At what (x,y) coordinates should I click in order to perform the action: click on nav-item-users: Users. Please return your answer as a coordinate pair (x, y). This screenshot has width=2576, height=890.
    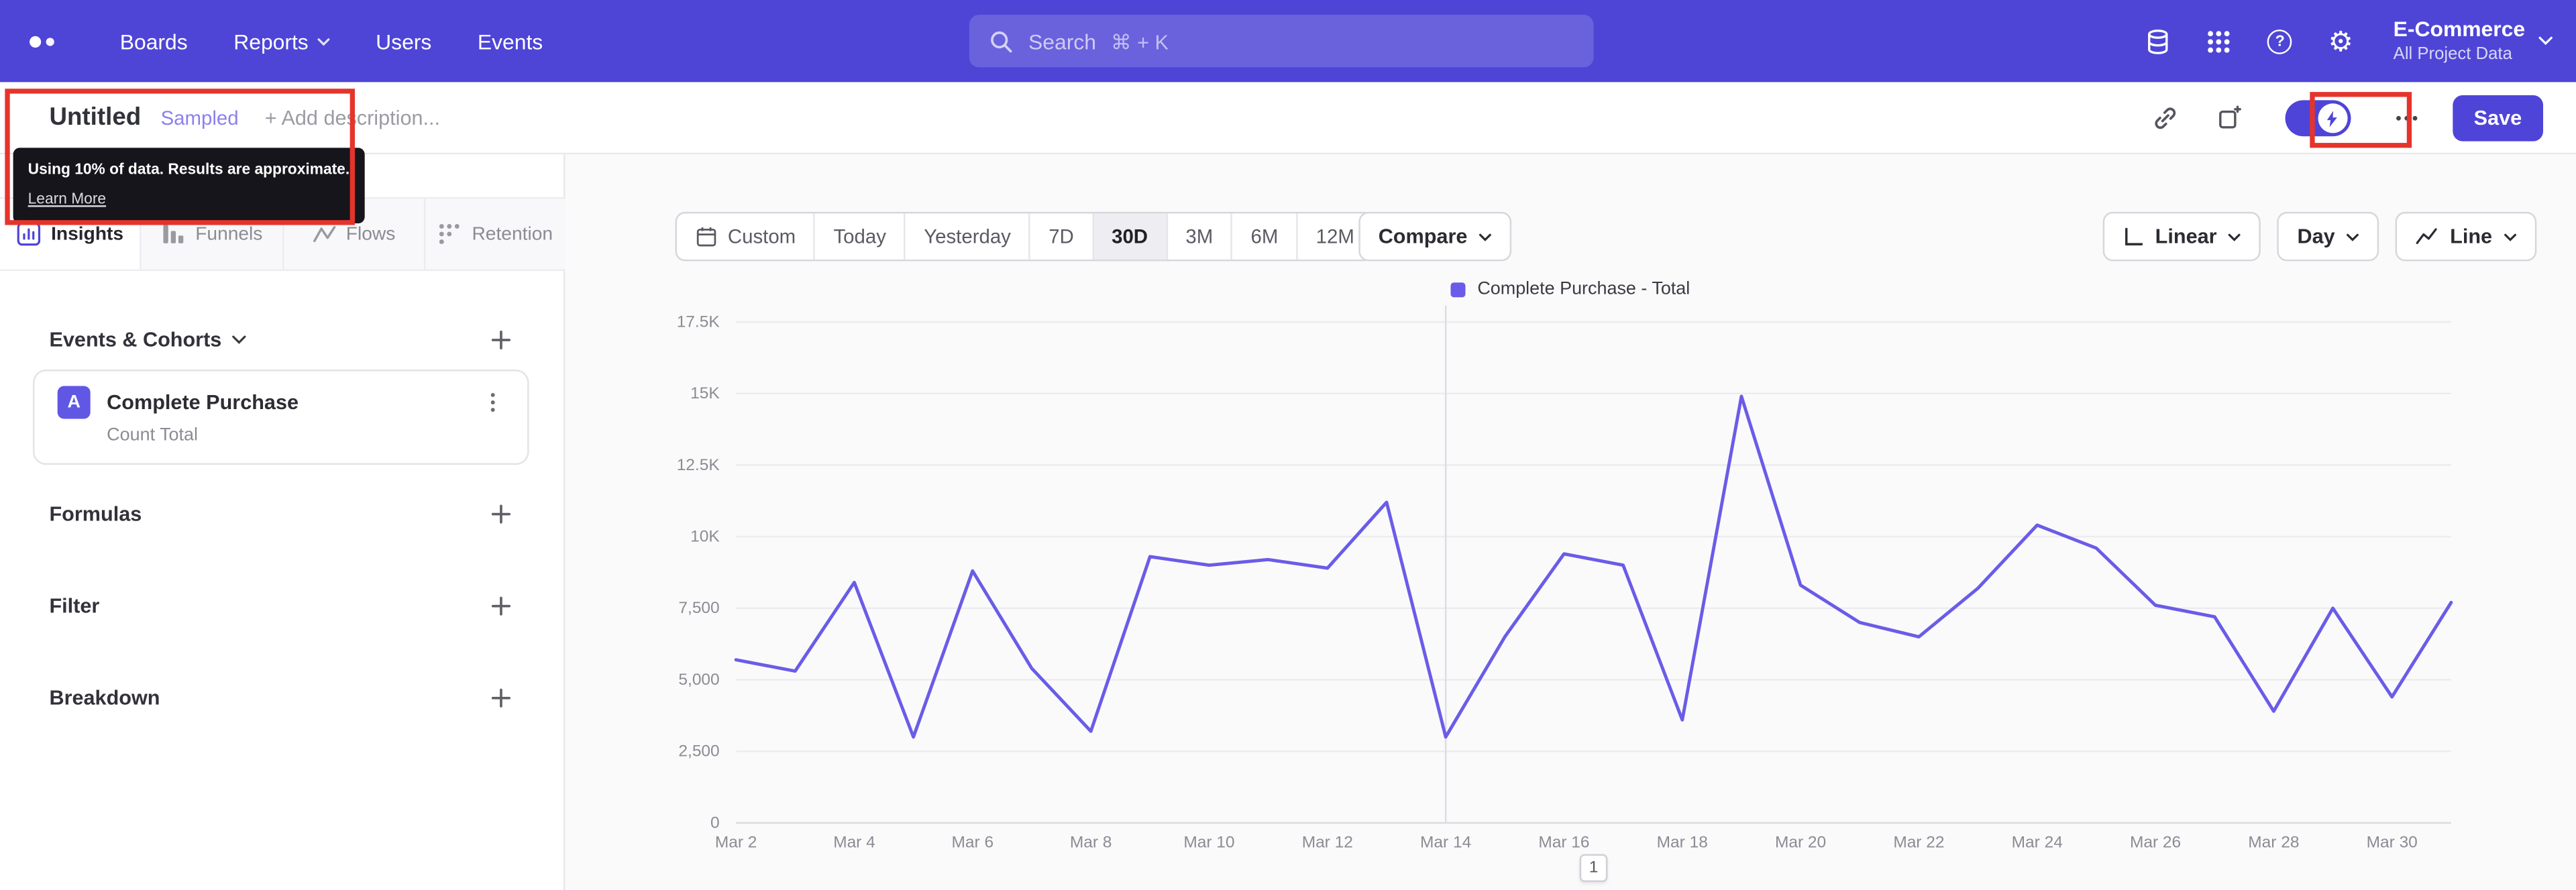
    Looking at the image, I should click on (404, 41).